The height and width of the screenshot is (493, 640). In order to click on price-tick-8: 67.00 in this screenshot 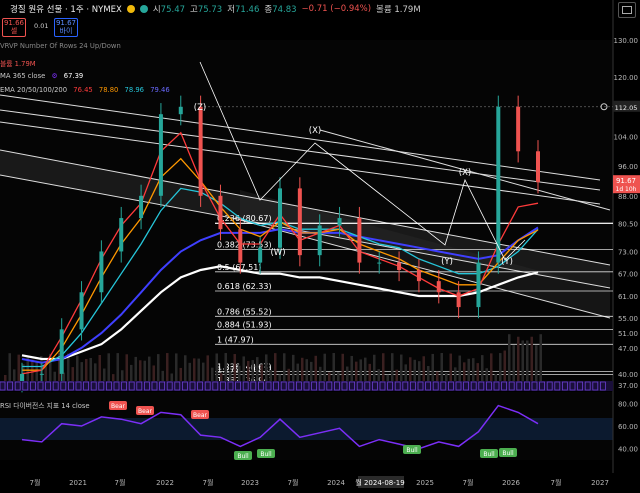, I will do `click(628, 275)`.